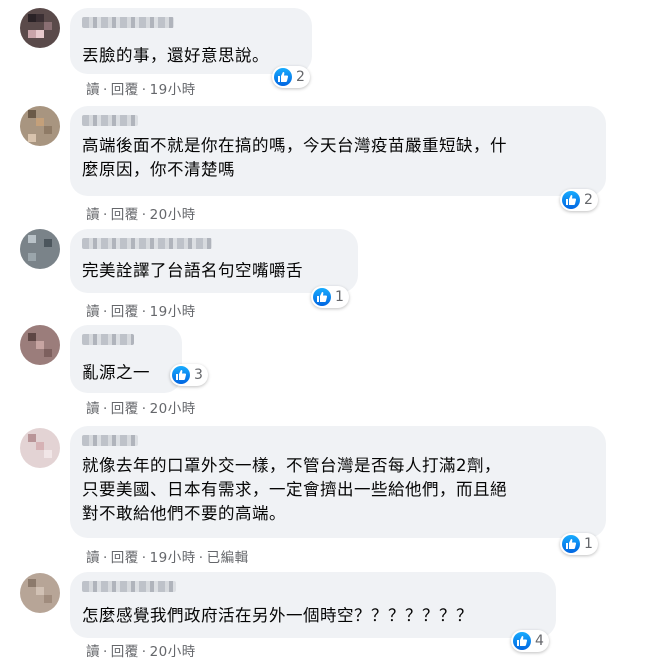 The width and height of the screenshot is (656, 660). I want to click on comment-text: 高端後面不就是你在搞的嗎，今天台灣疫苗嚴重短缺，什 麼原因，你不清楚嗎, so click(294, 157).